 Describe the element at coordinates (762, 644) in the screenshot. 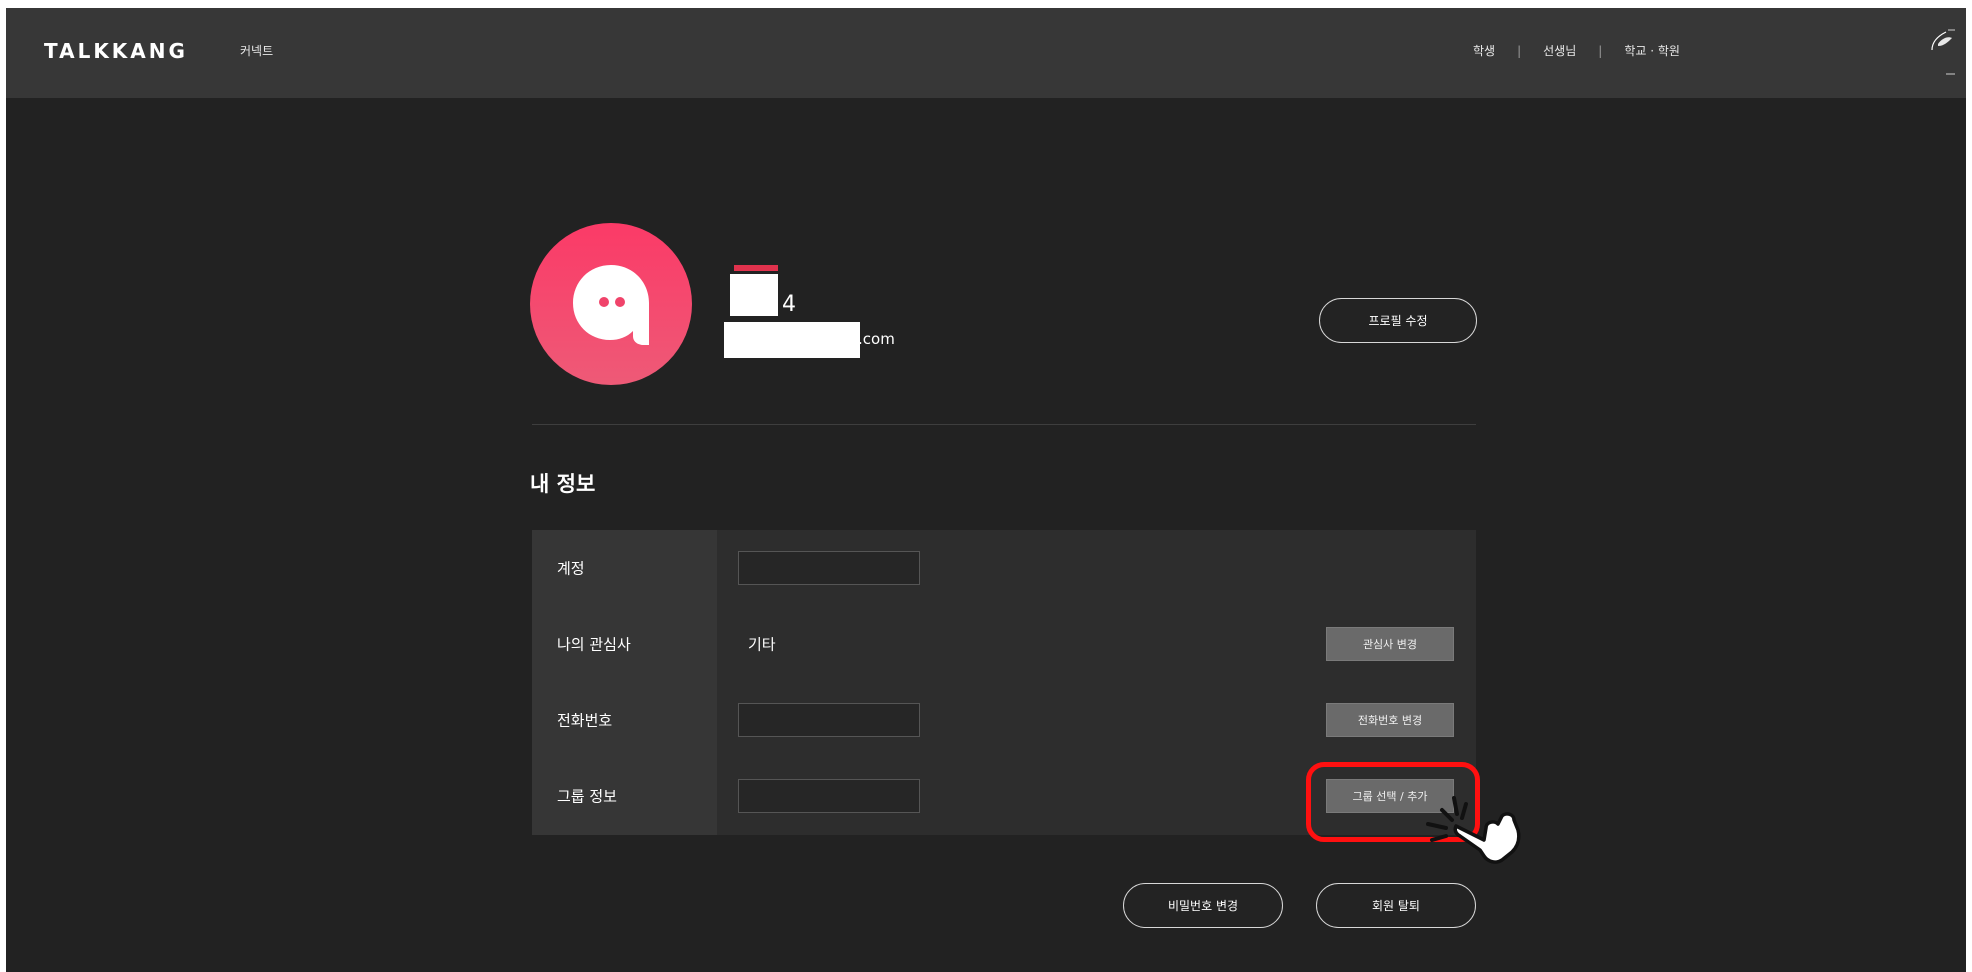

I see `interest-value: 기타` at that location.